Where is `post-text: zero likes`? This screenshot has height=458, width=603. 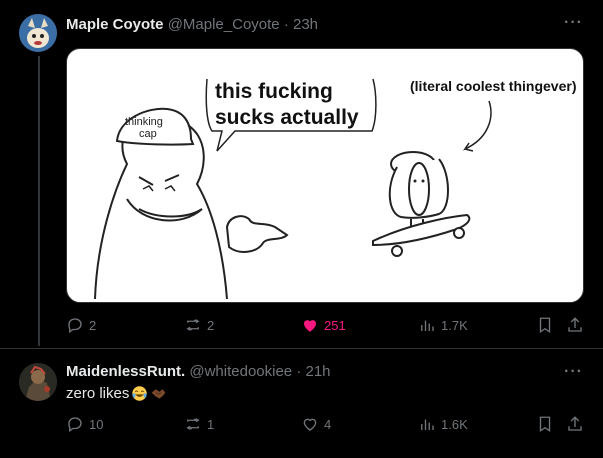 post-text: zero likes is located at coordinates (116, 393).